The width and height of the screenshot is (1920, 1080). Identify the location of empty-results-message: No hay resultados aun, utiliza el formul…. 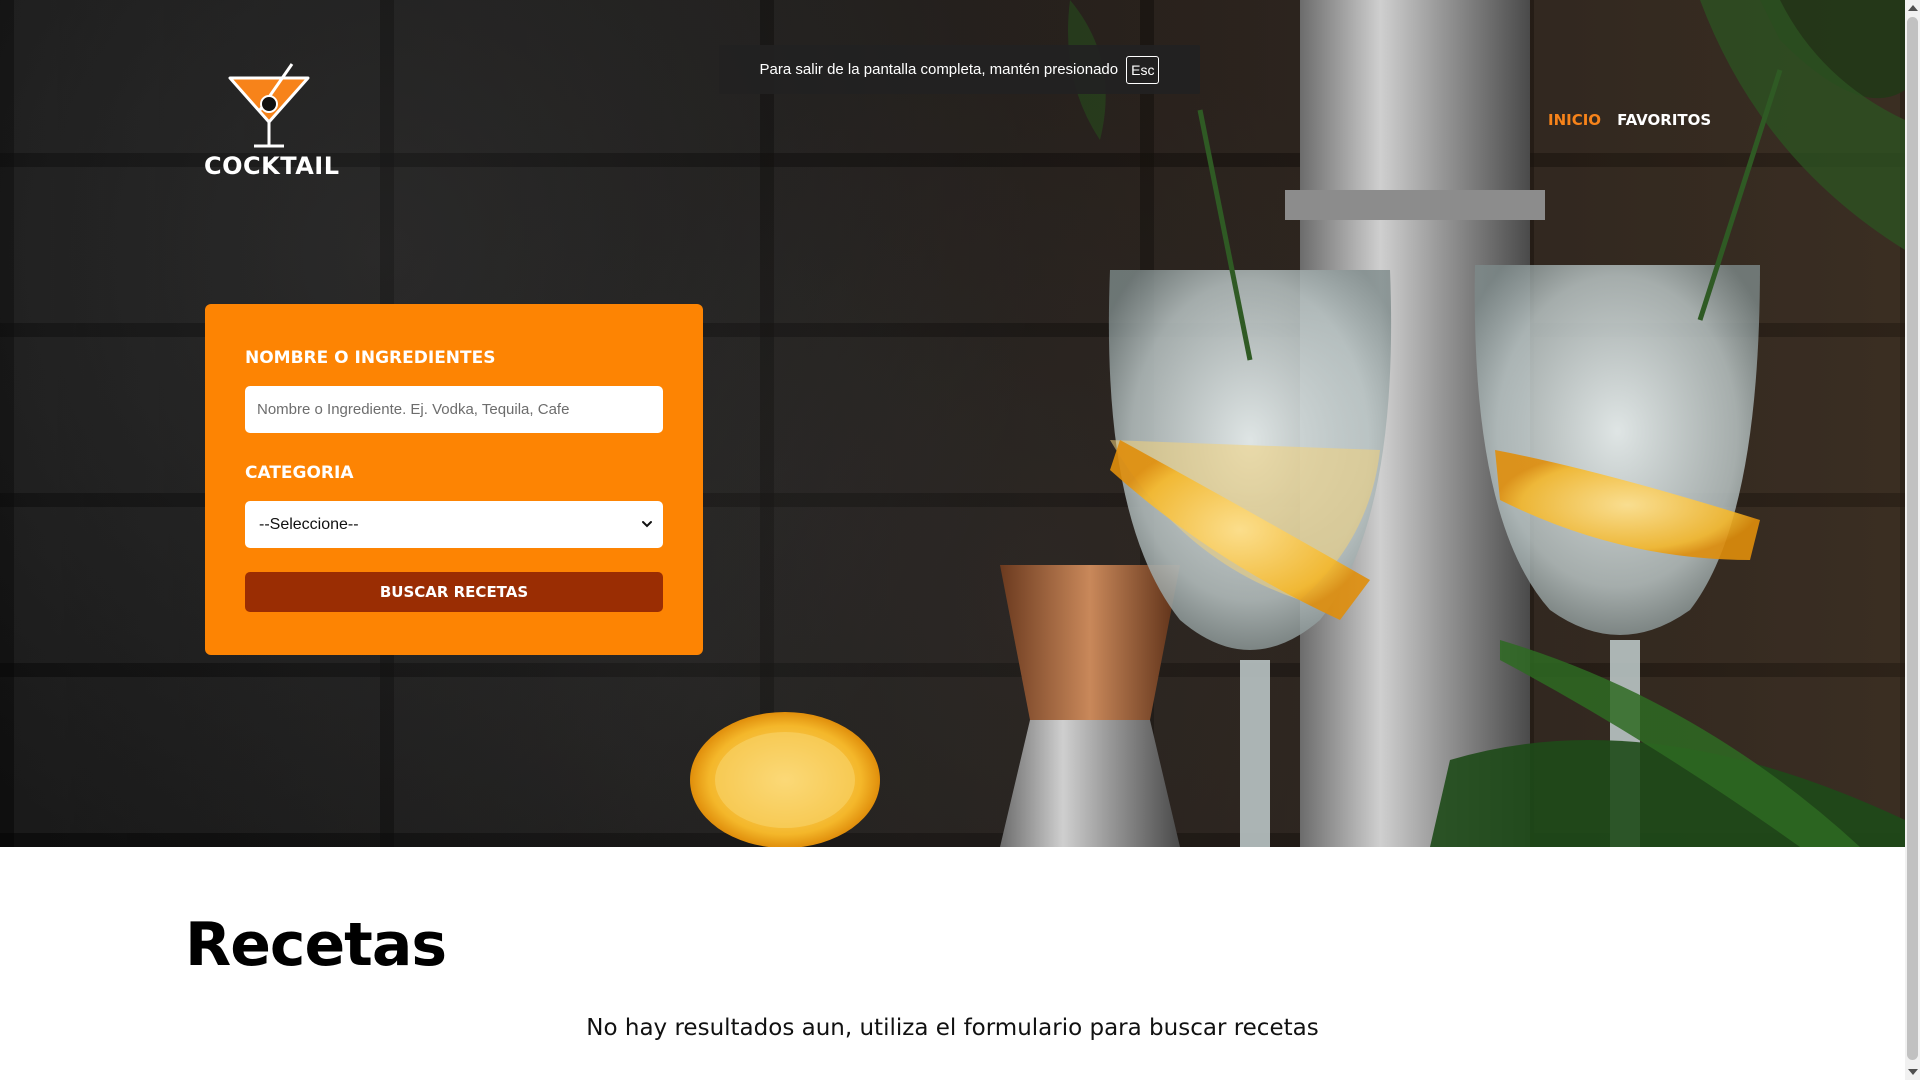
(952, 1028).